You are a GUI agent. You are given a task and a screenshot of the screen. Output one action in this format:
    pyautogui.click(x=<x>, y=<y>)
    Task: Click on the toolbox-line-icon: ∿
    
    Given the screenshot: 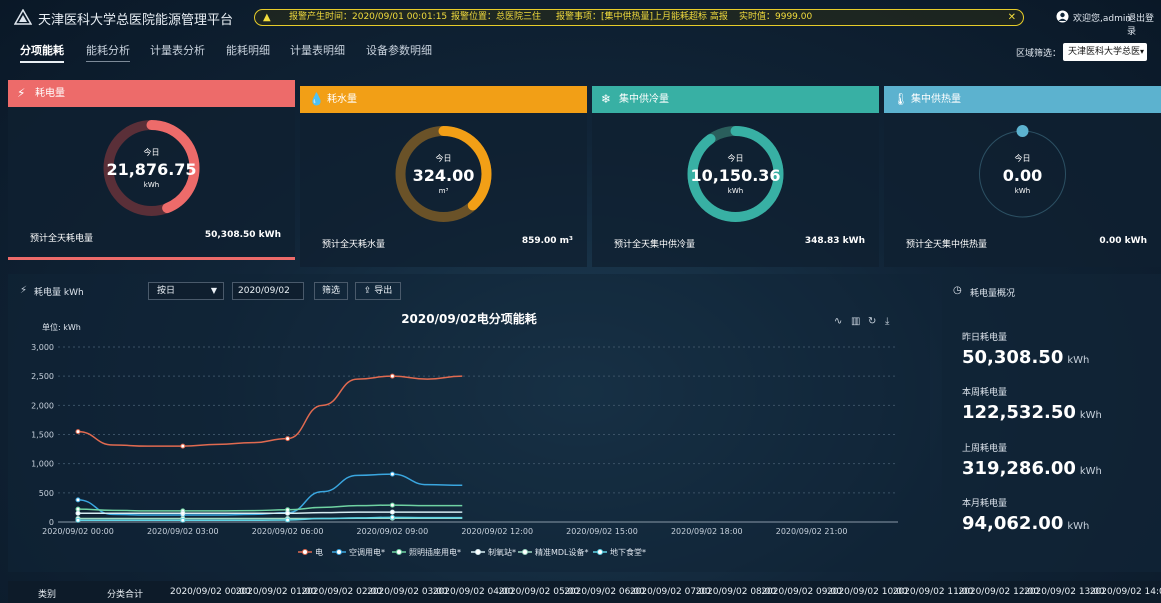 What is the action you would take?
    pyautogui.click(x=838, y=321)
    